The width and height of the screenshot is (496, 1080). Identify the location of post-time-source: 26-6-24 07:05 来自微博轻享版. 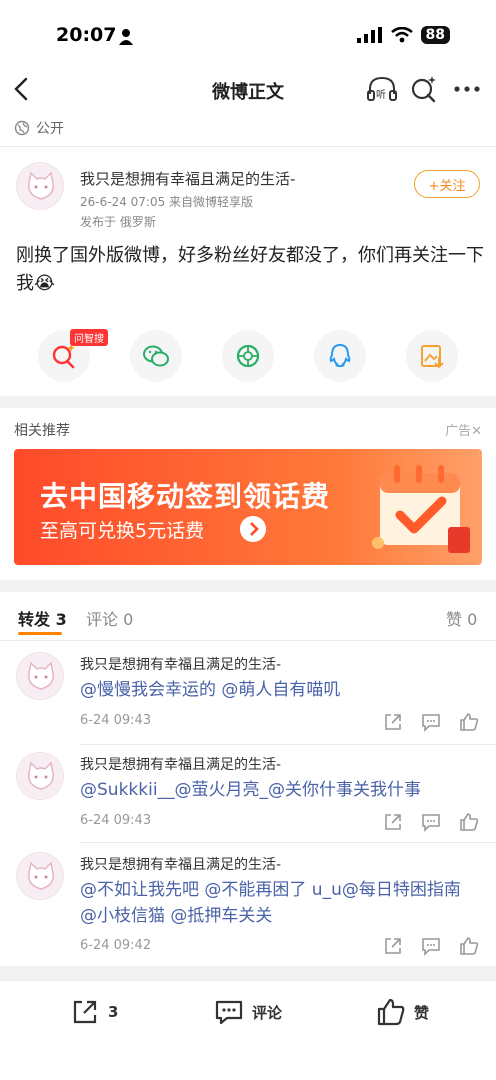
(167, 202).